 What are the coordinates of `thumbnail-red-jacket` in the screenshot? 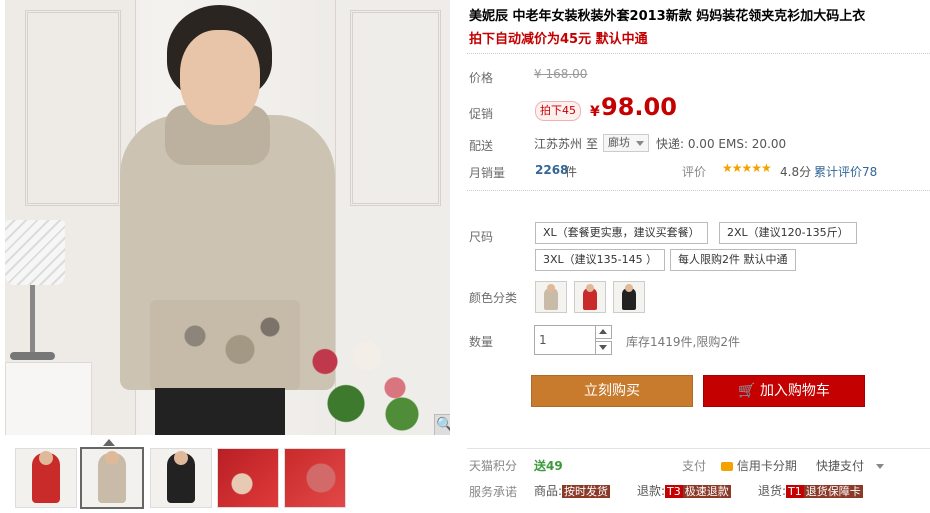 It's located at (46, 478).